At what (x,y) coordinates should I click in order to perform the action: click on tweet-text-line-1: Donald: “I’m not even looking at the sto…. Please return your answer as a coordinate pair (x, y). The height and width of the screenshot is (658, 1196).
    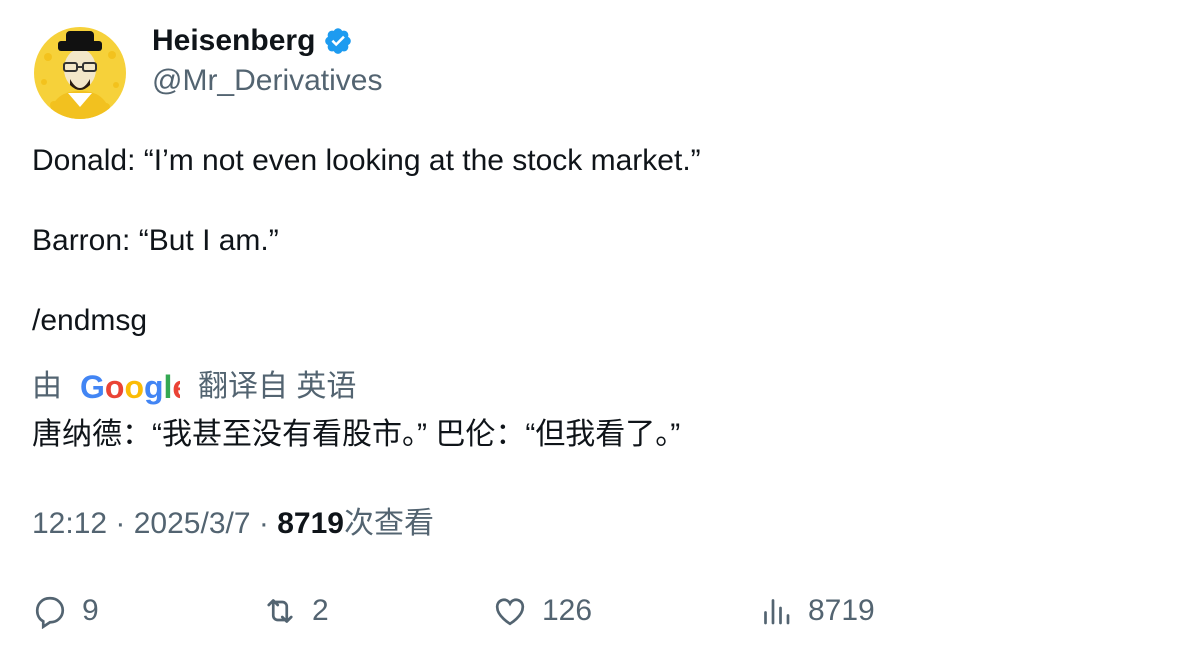
    Looking at the image, I should click on (366, 160).